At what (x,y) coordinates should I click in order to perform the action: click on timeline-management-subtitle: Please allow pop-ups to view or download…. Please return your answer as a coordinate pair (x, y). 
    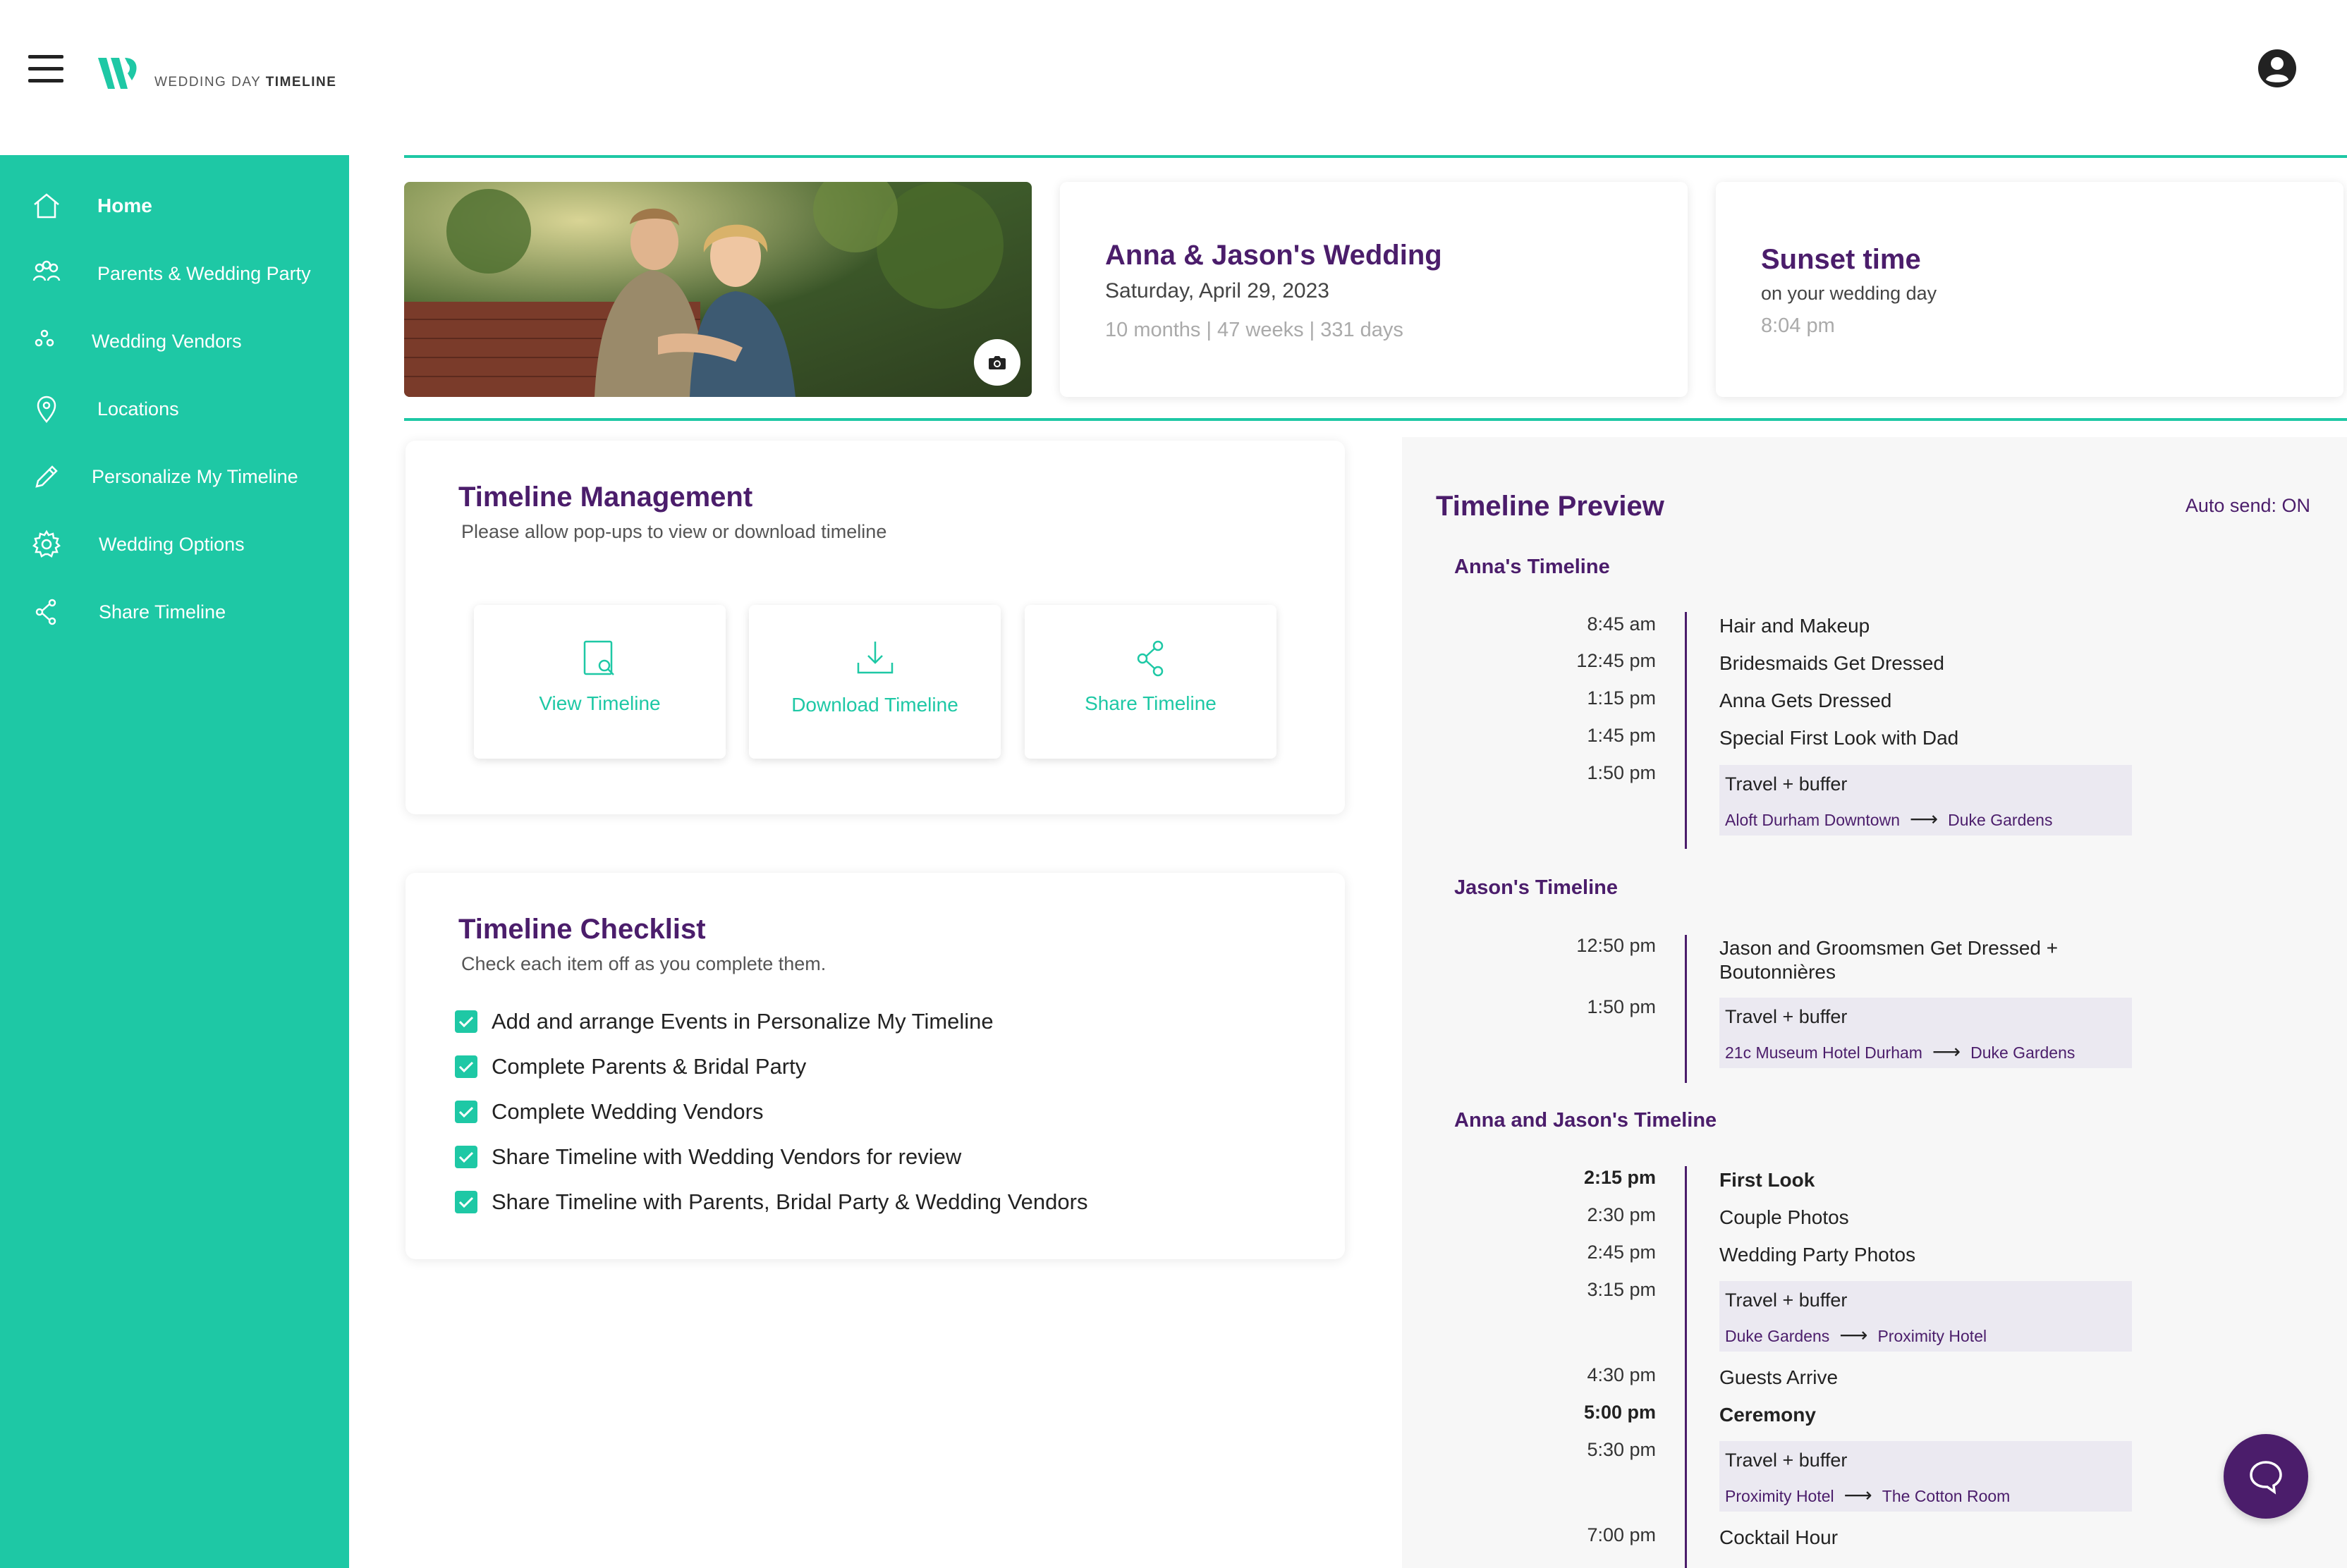
    Looking at the image, I should click on (674, 531).